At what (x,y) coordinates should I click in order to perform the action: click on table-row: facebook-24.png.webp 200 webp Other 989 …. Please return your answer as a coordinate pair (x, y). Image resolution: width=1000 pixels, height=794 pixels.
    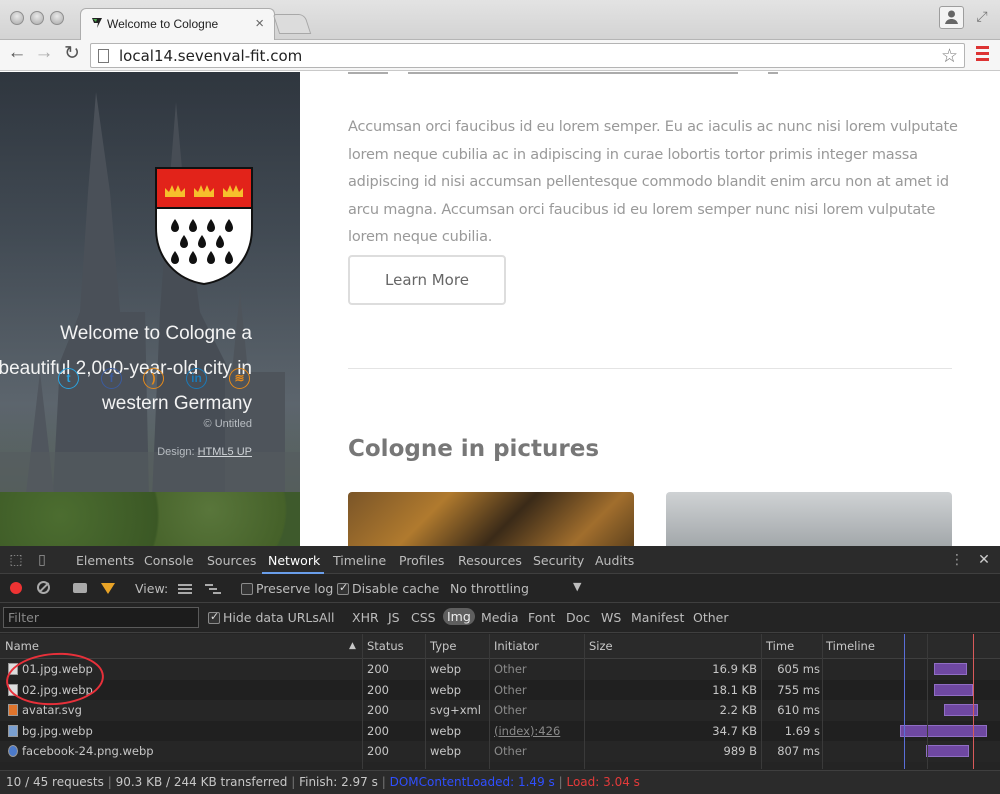
    Looking at the image, I should click on (500, 751).